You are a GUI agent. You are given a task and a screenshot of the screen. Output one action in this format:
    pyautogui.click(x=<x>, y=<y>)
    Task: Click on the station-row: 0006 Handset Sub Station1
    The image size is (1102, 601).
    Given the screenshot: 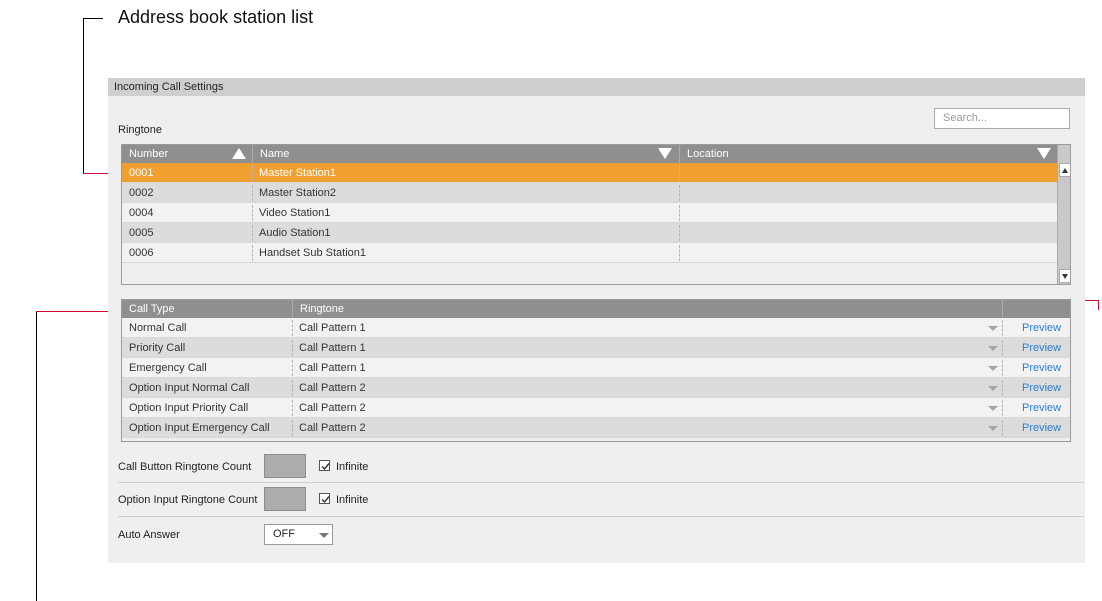 What is the action you would take?
    pyautogui.click(x=589, y=253)
    